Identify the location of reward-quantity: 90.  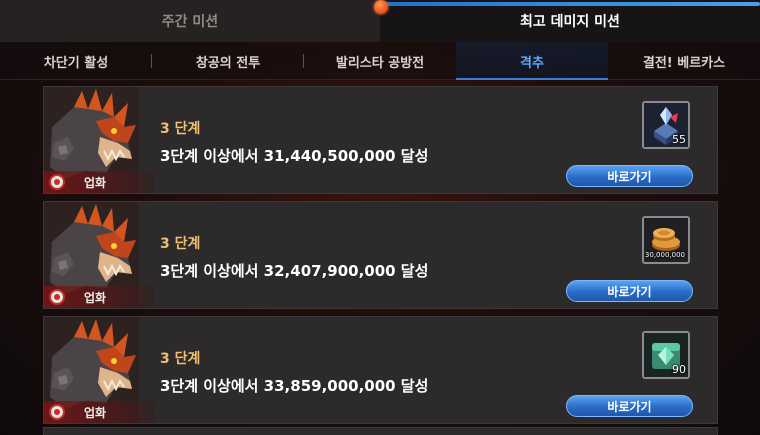
(679, 369).